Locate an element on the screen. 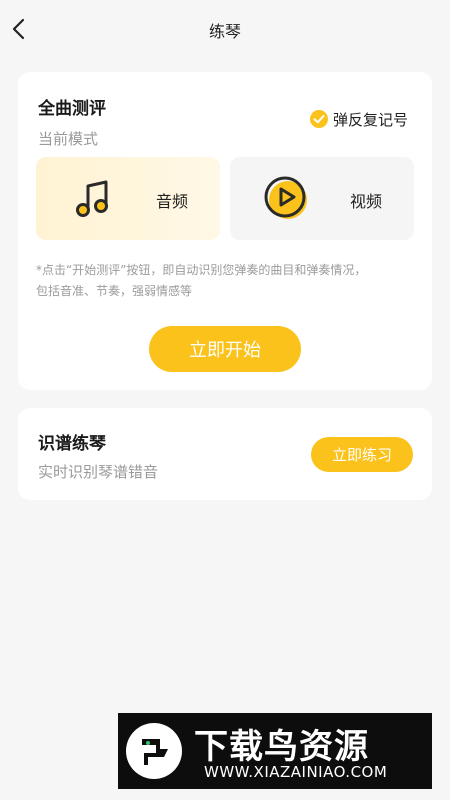 The width and height of the screenshot is (450, 800). hint-line-2: 包括音准、节奏，强弱情感等 is located at coordinates (114, 291).